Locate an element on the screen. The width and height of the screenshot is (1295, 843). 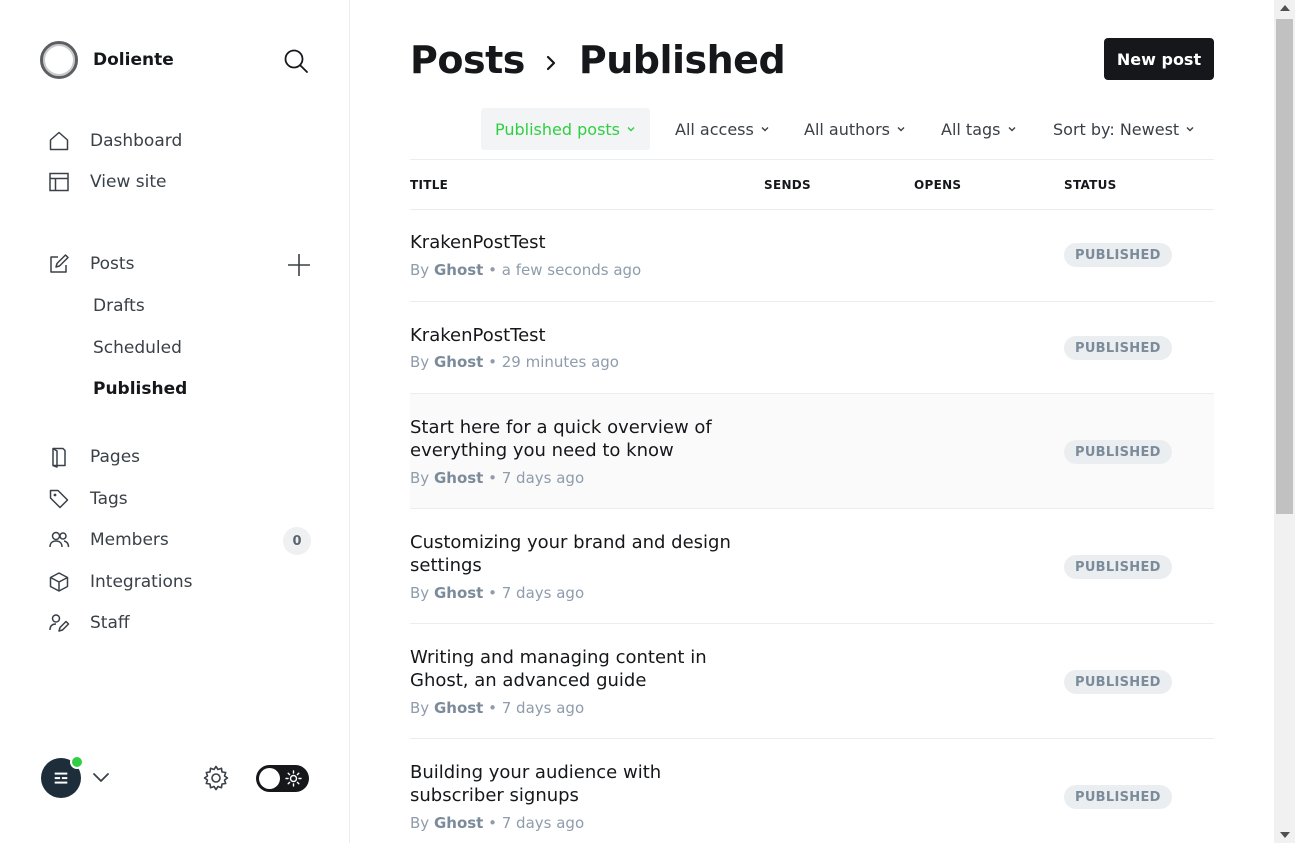
sidebar-item-drafts: Drafts is located at coordinates (119, 306).